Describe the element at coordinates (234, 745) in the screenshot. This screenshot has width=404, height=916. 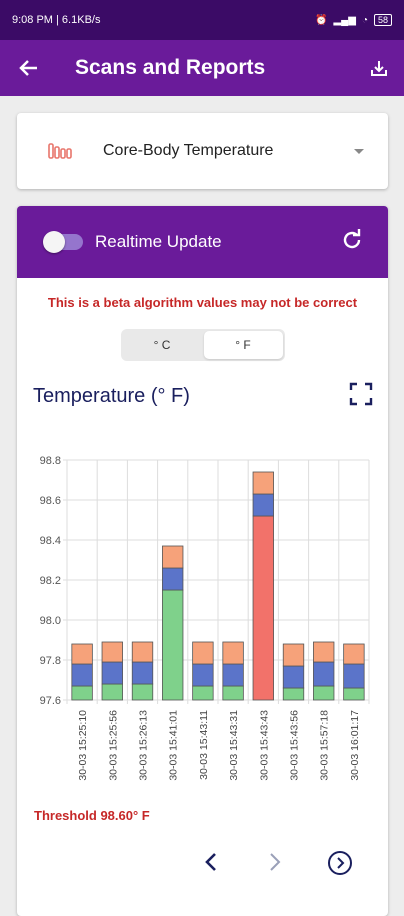
I see `x-tick-label: 30-03 15:43:31` at that location.